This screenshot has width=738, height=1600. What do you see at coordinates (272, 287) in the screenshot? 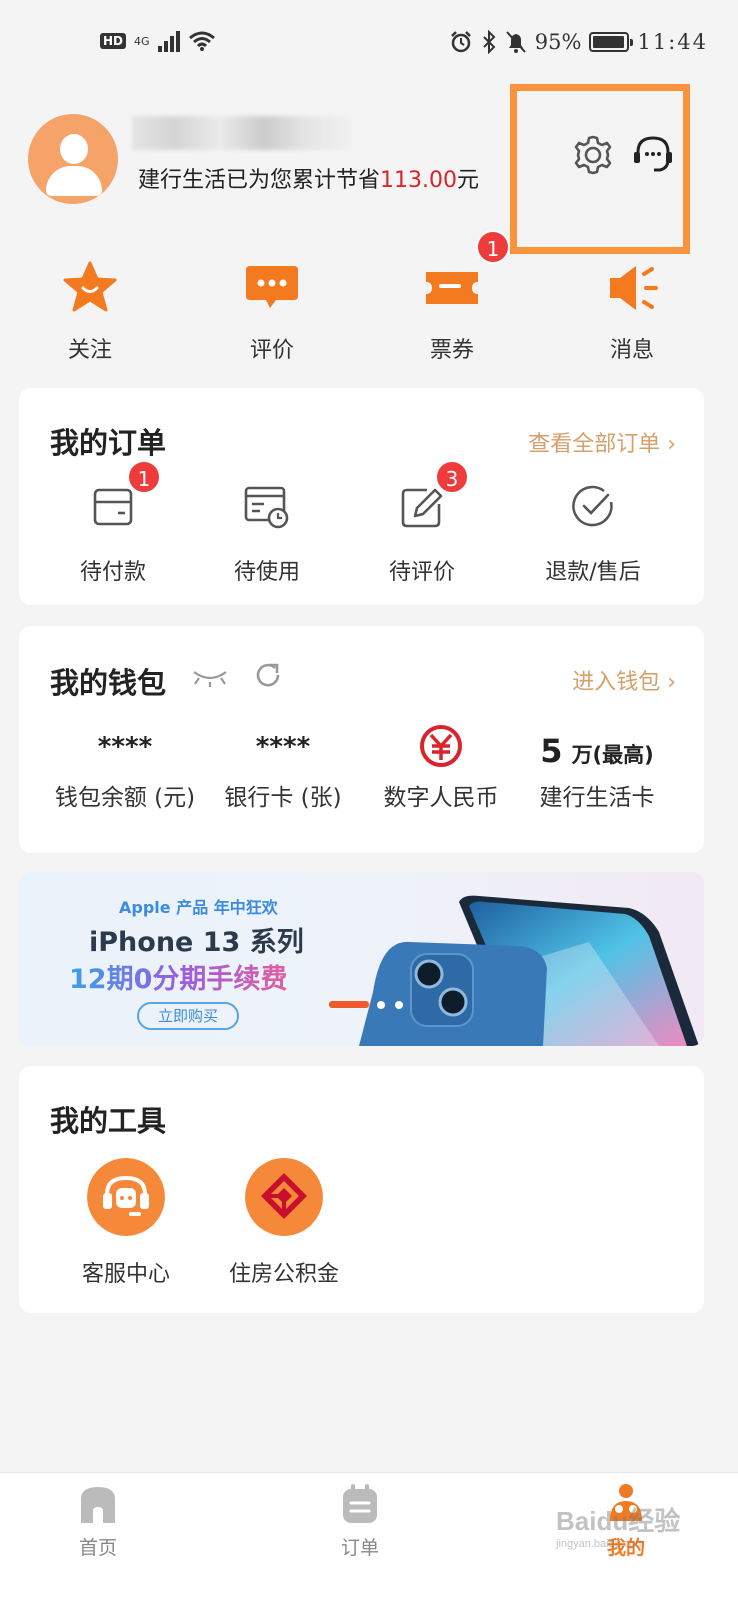
I see `chat-icon` at bounding box center [272, 287].